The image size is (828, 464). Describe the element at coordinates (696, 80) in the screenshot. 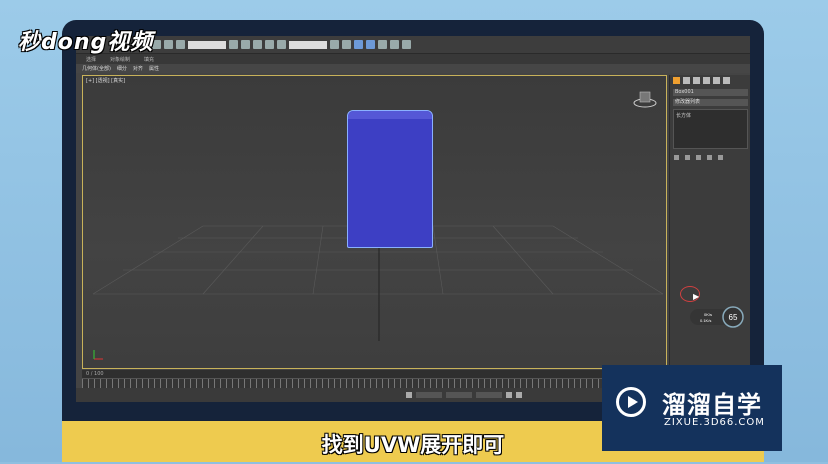

I see `hierarchy-tab-icon` at that location.